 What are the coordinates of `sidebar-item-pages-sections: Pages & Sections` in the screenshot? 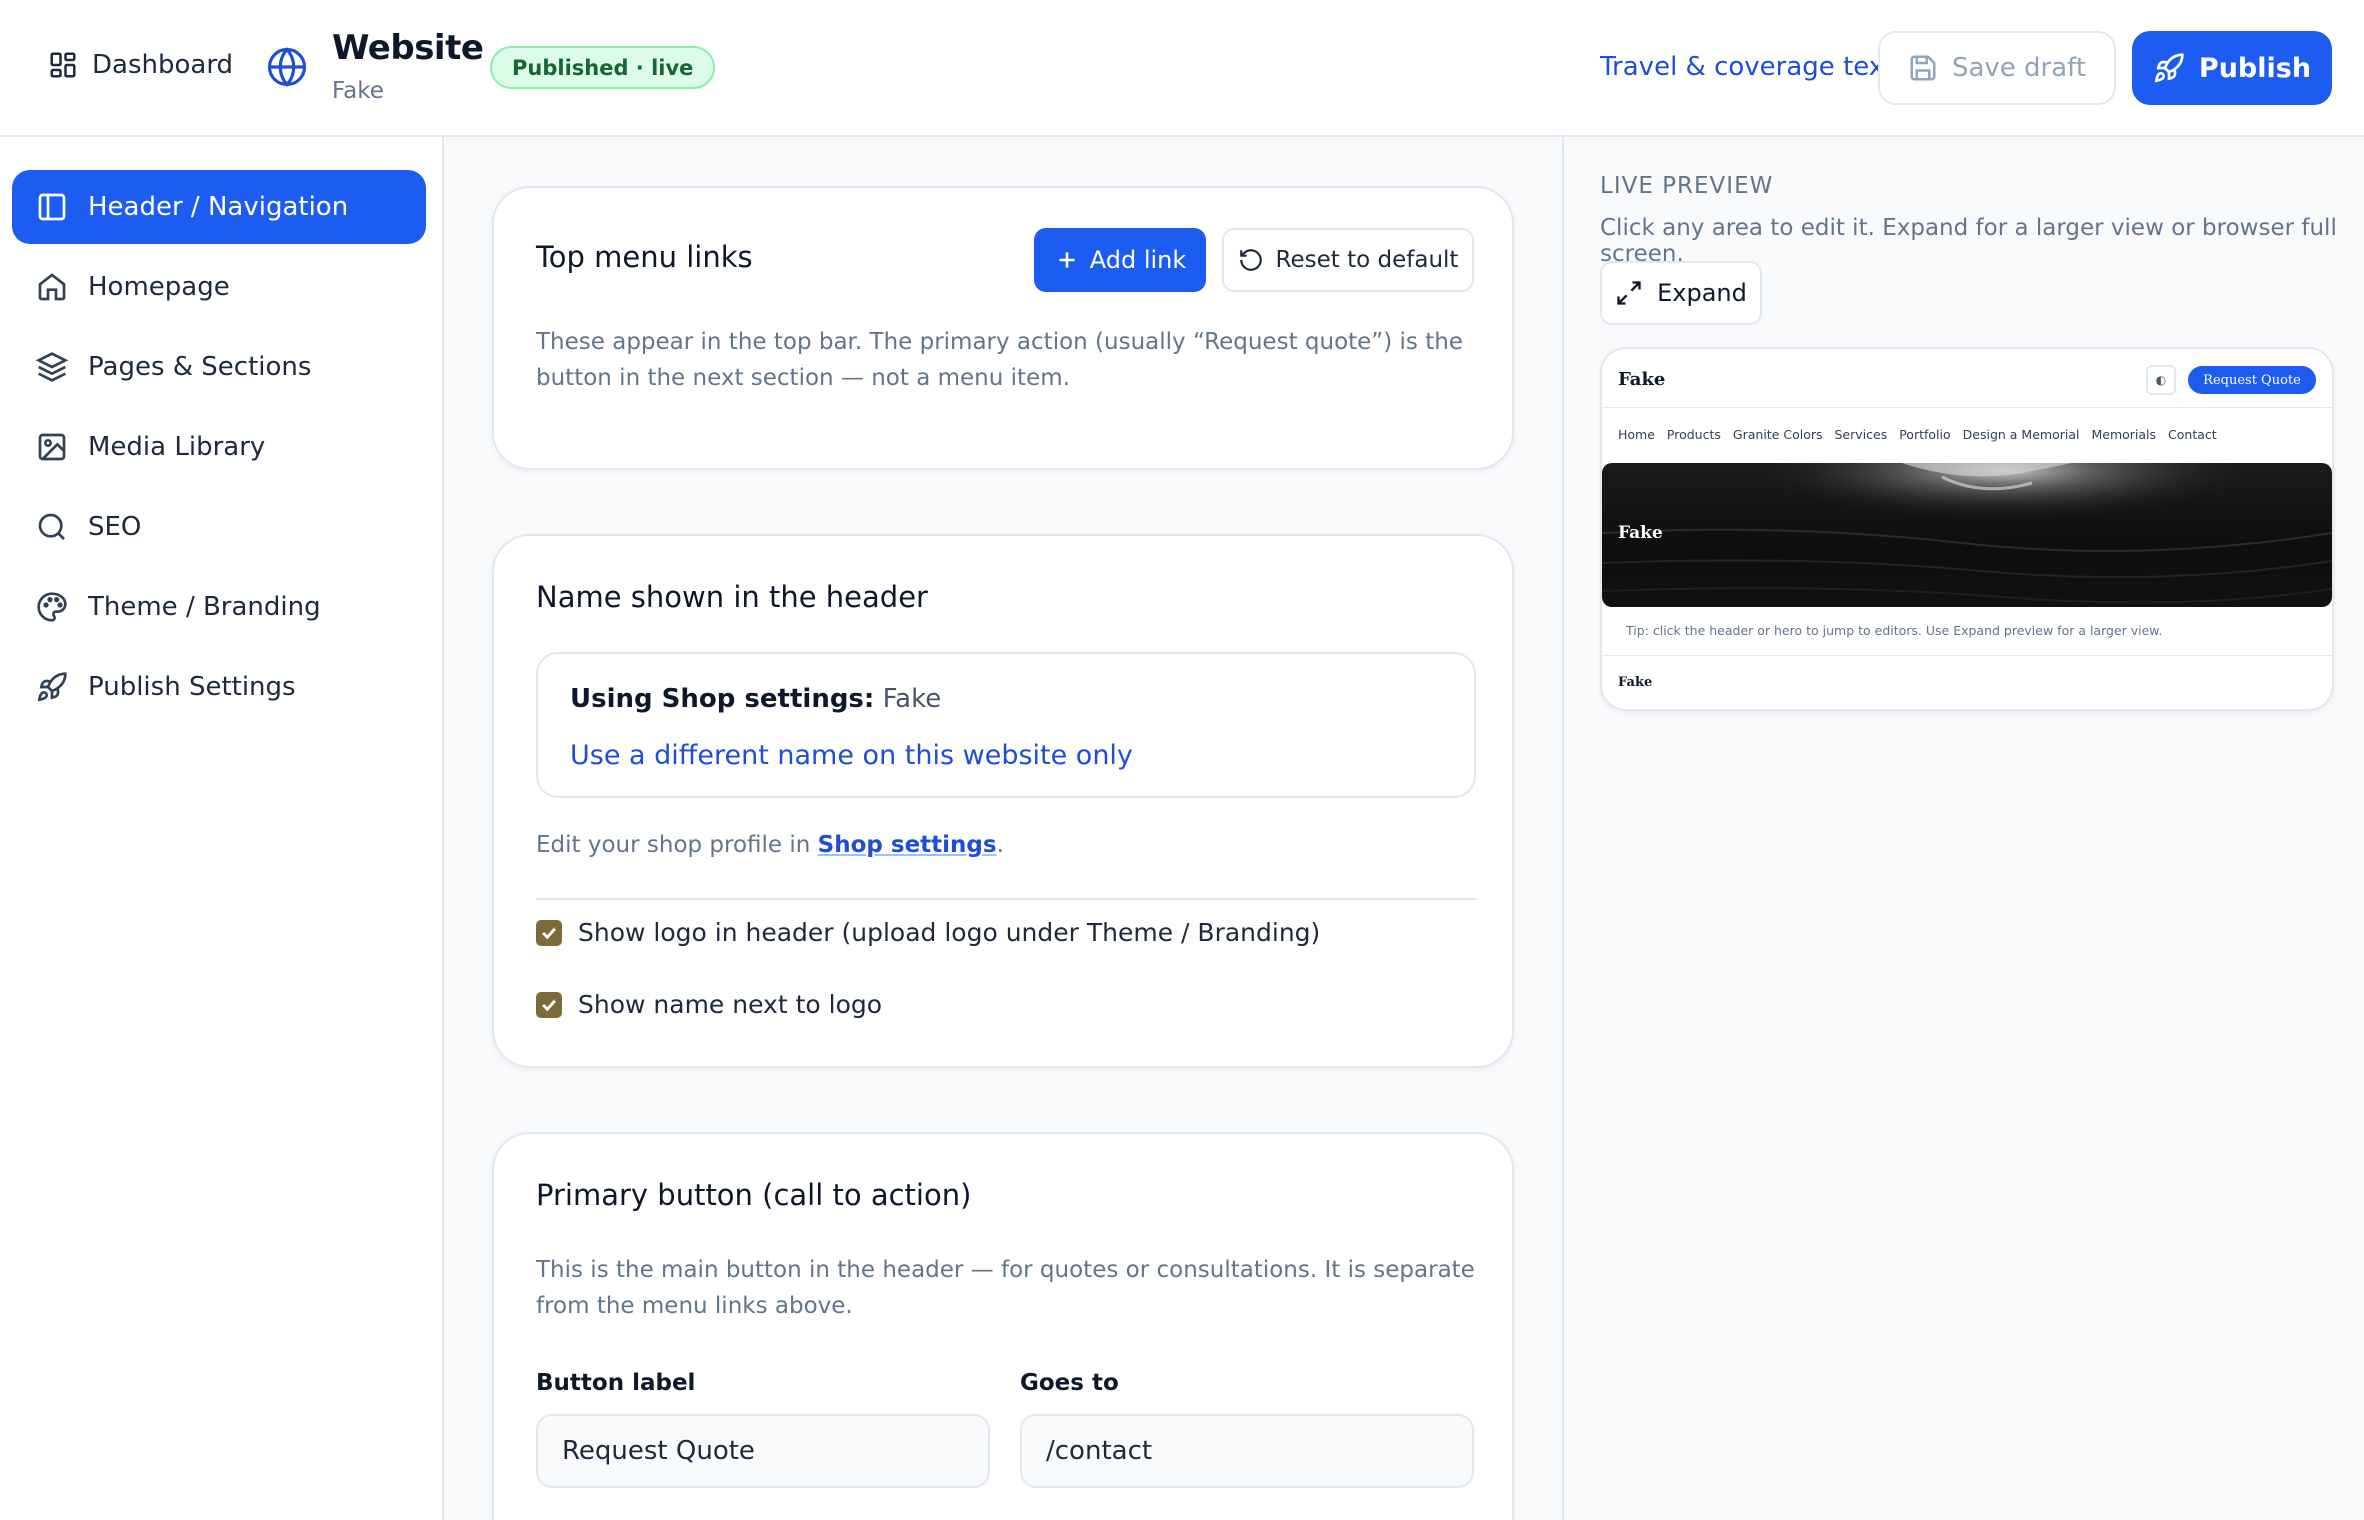 It's located at (219, 367).